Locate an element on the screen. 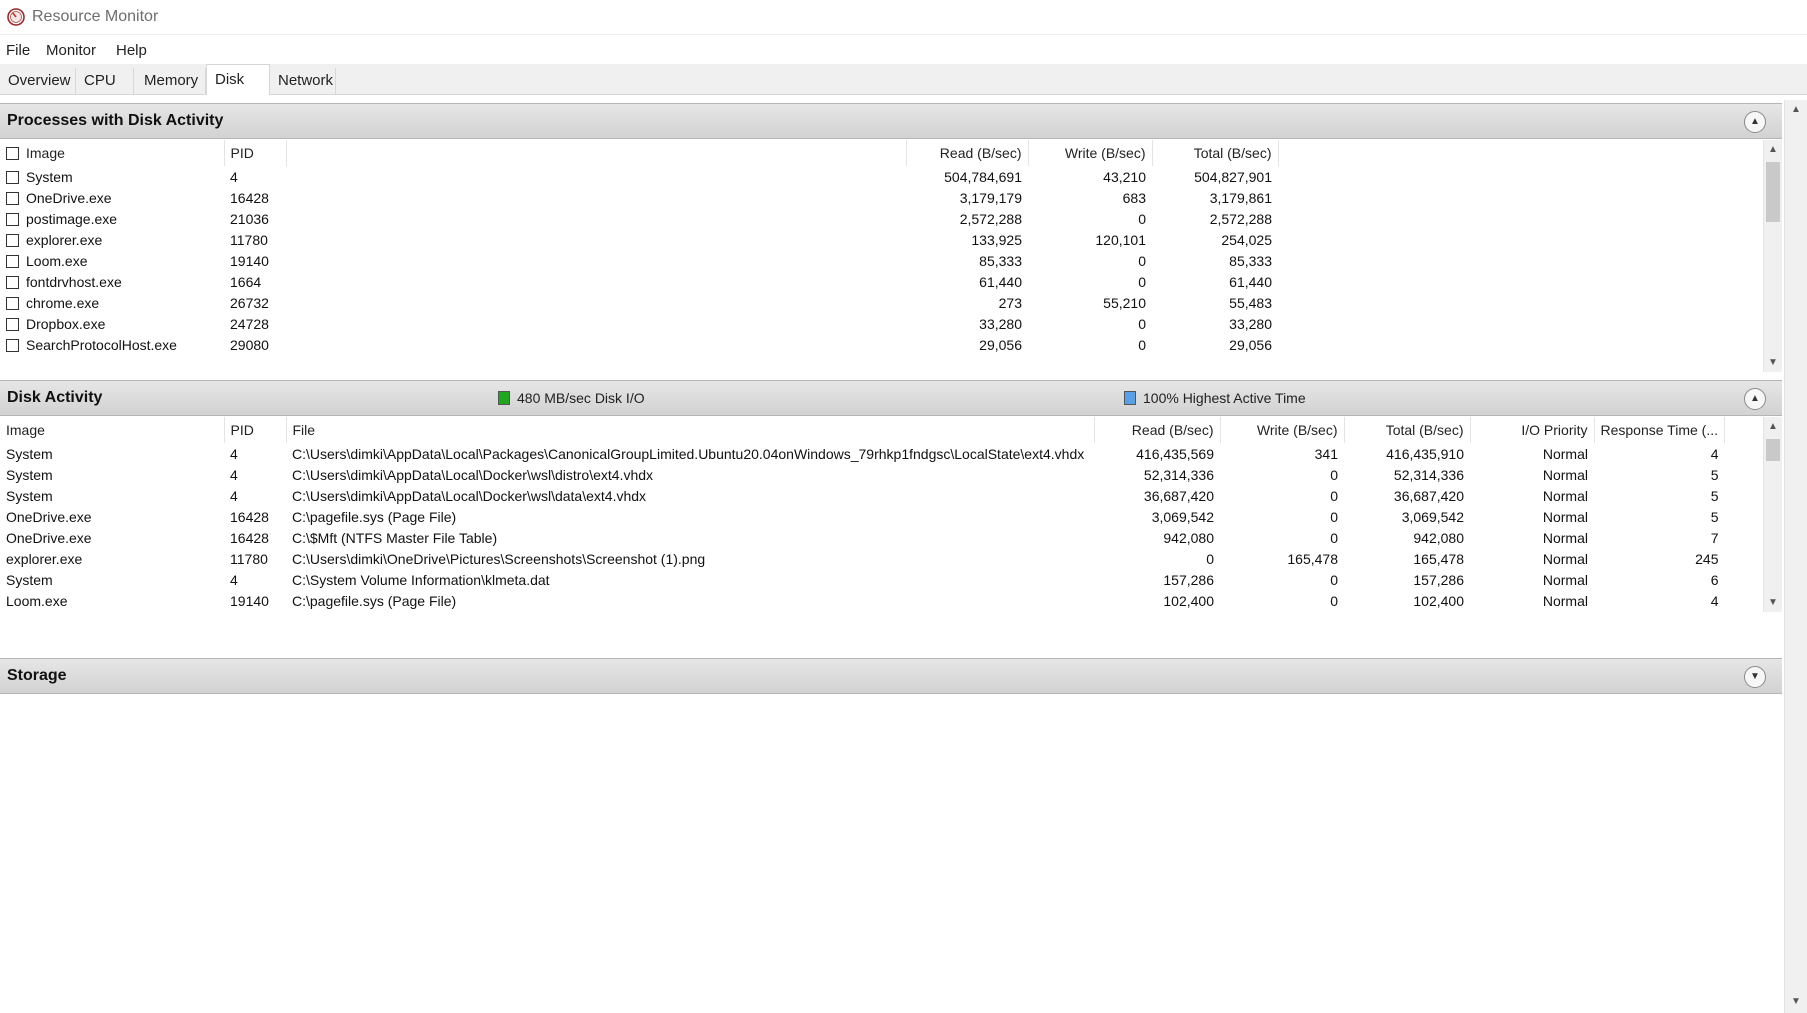 This screenshot has width=1807, height=1013. process-row: chrome.exe 26732 273 55,210 55,483 is located at coordinates (889, 302).